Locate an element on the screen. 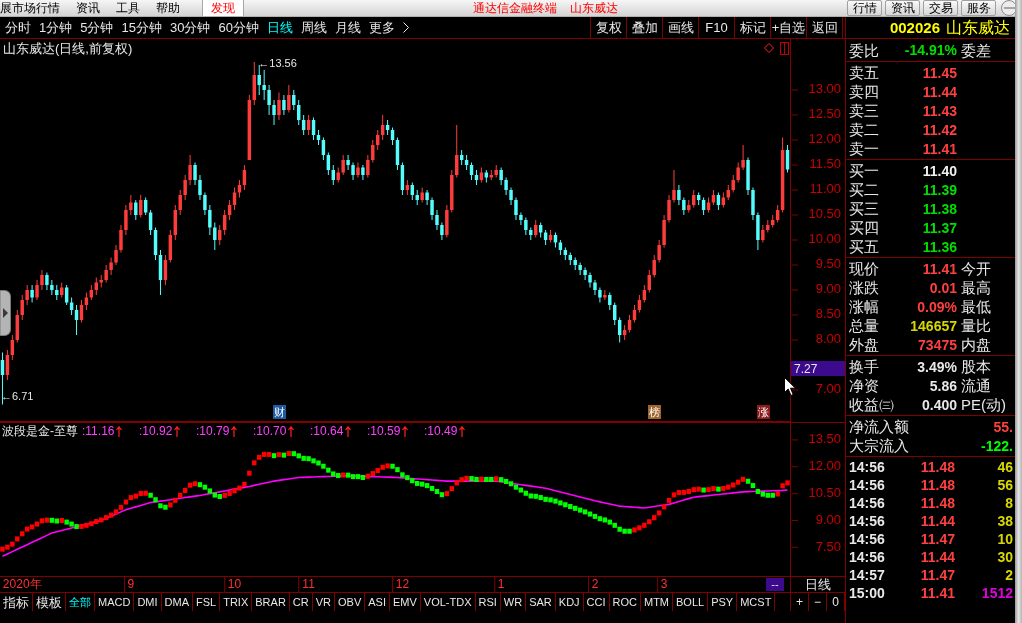 This screenshot has width=1022, height=623. indicator-tab: TRIX is located at coordinates (236, 602).